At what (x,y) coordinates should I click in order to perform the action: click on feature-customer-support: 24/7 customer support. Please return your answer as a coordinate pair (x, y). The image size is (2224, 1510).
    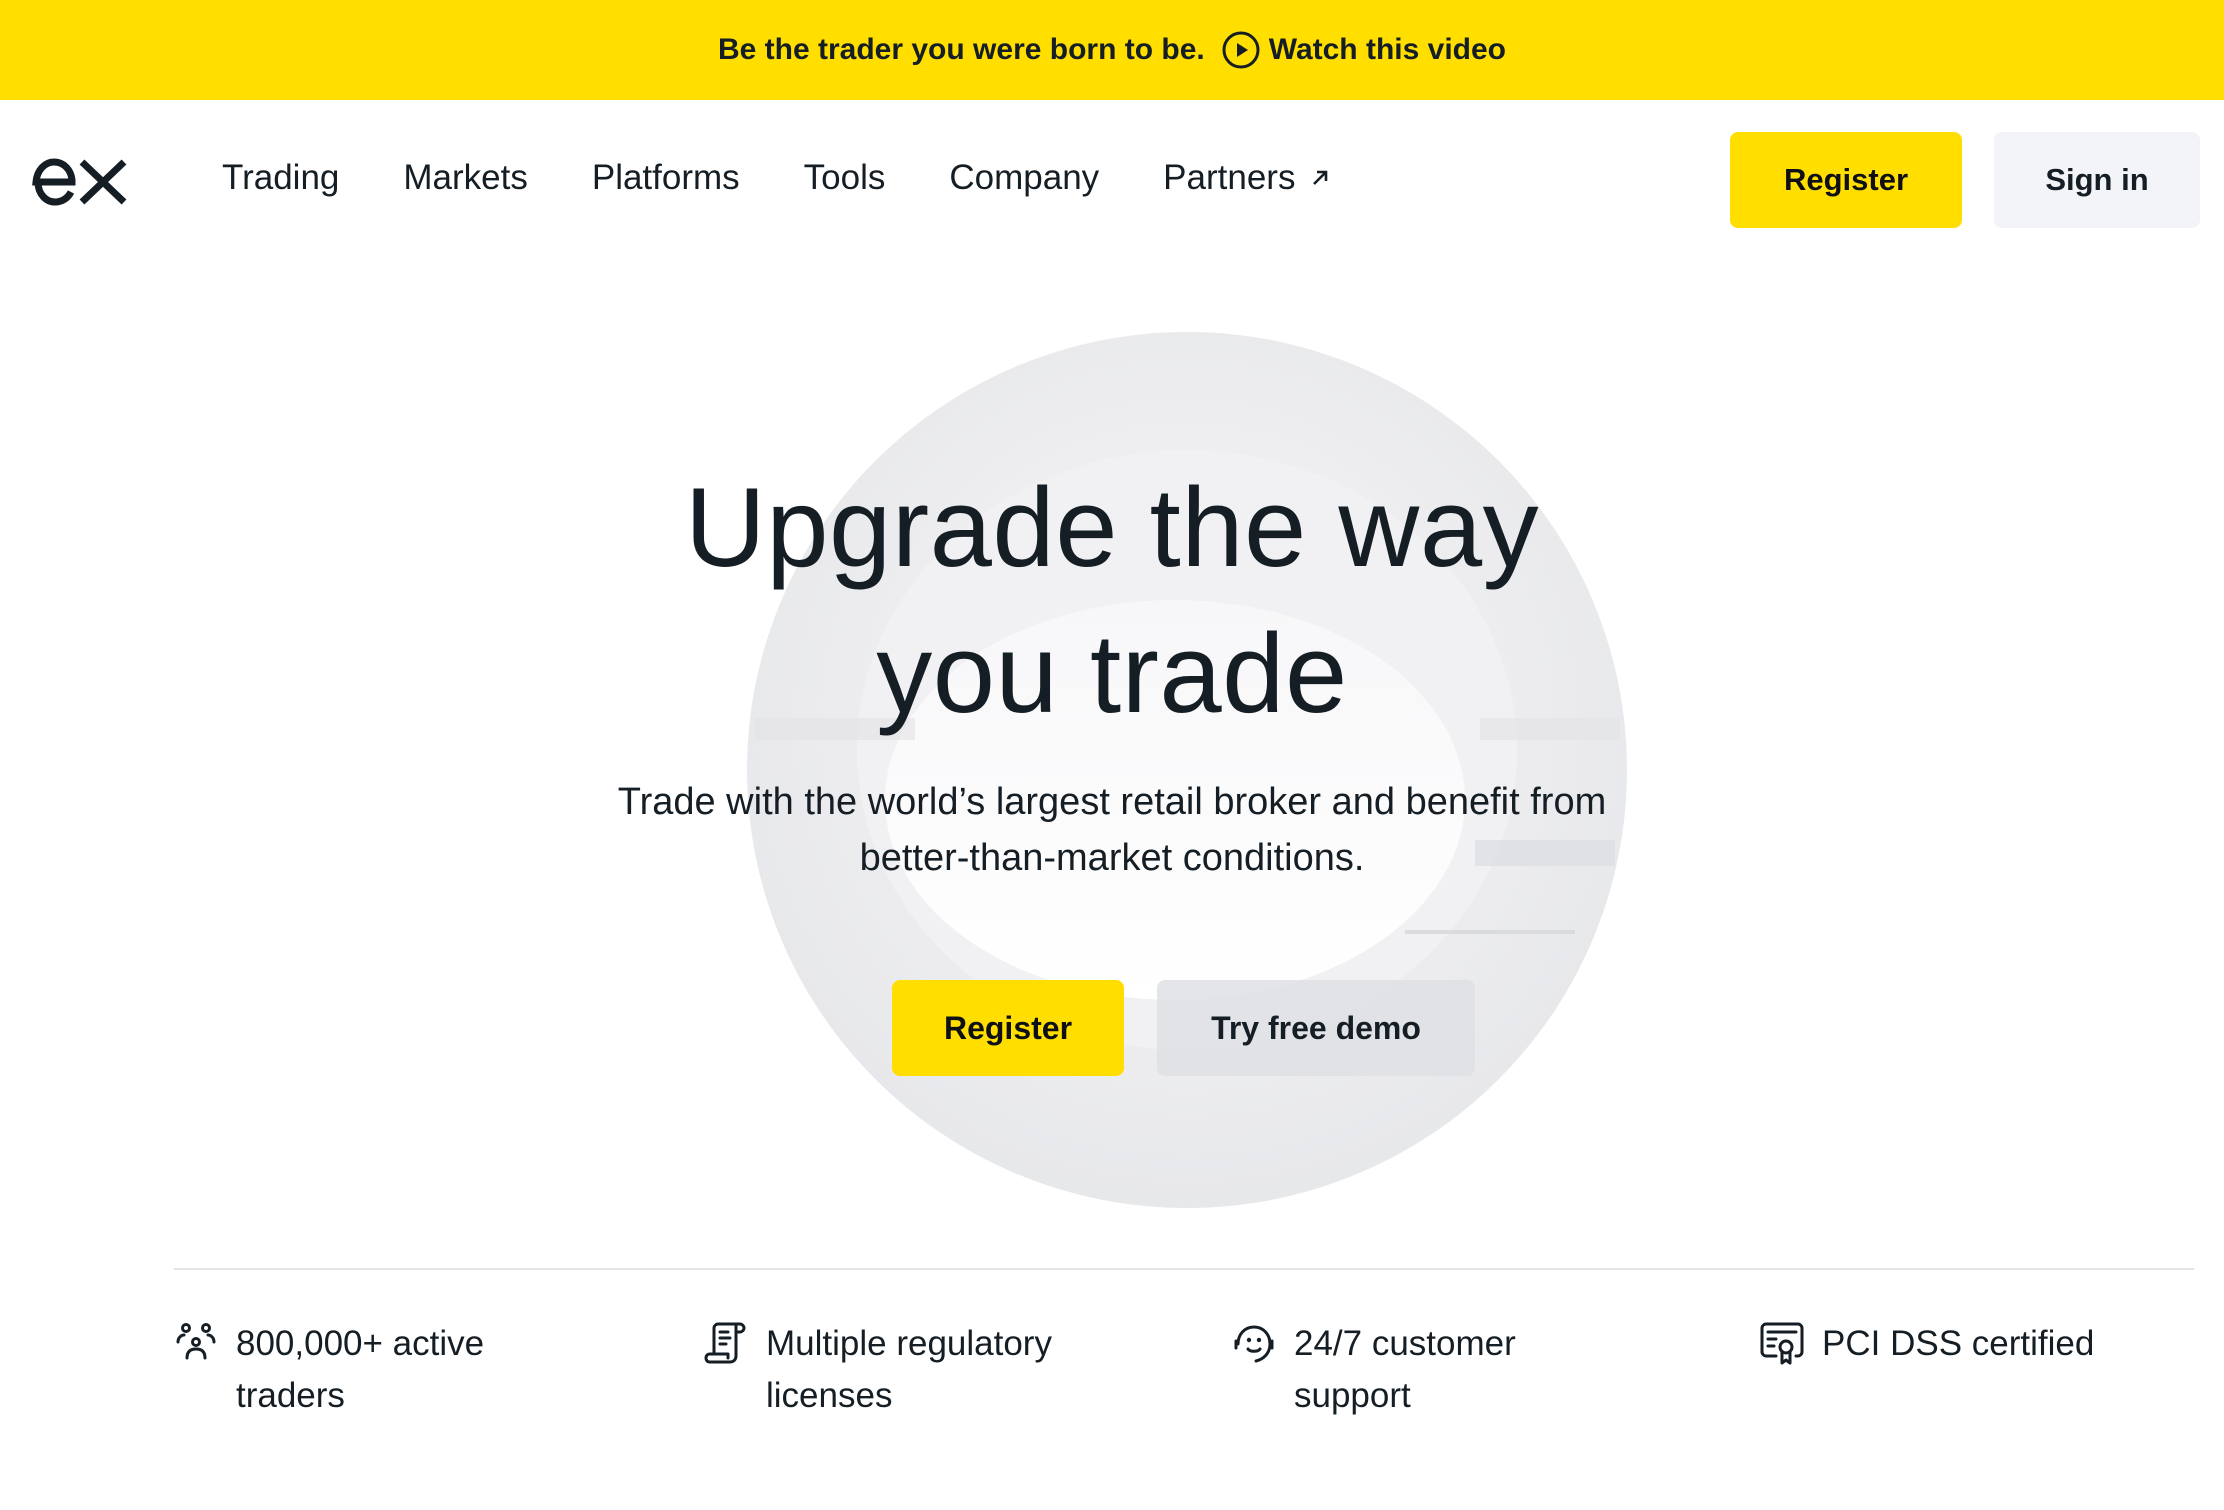
    Looking at the image, I should click on (1432, 1370).